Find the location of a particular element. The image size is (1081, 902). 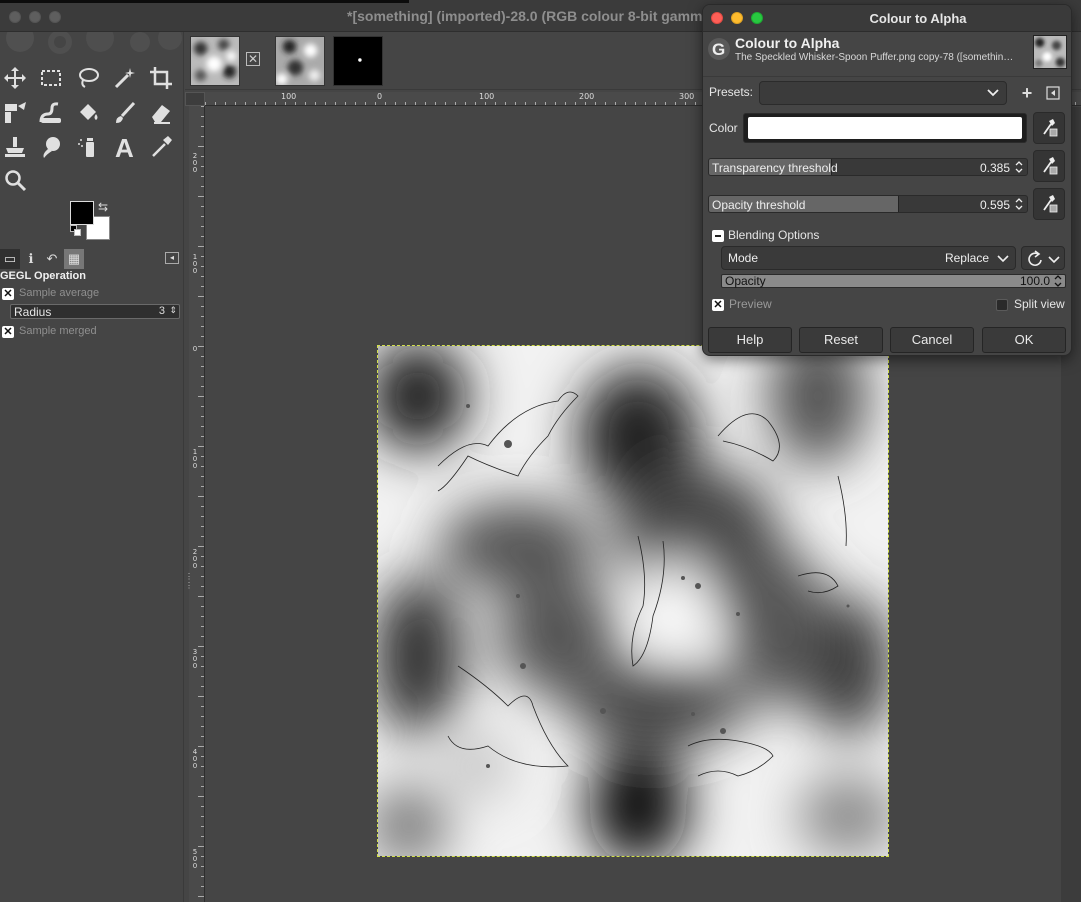

bucket-fill-icon is located at coordinates (88, 113).